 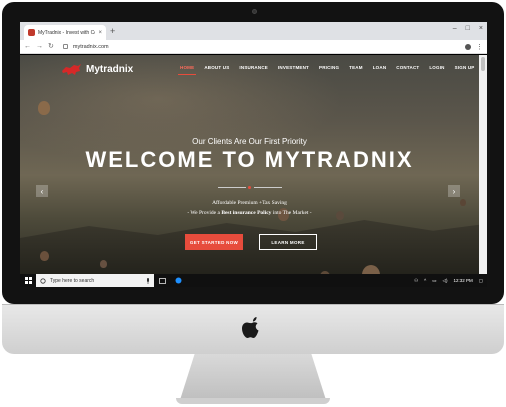 I want to click on windows-taskbar: Type here to search ⚇ ^ ▭ ◁) 12:32 PM ▢, so click(x=253, y=280).